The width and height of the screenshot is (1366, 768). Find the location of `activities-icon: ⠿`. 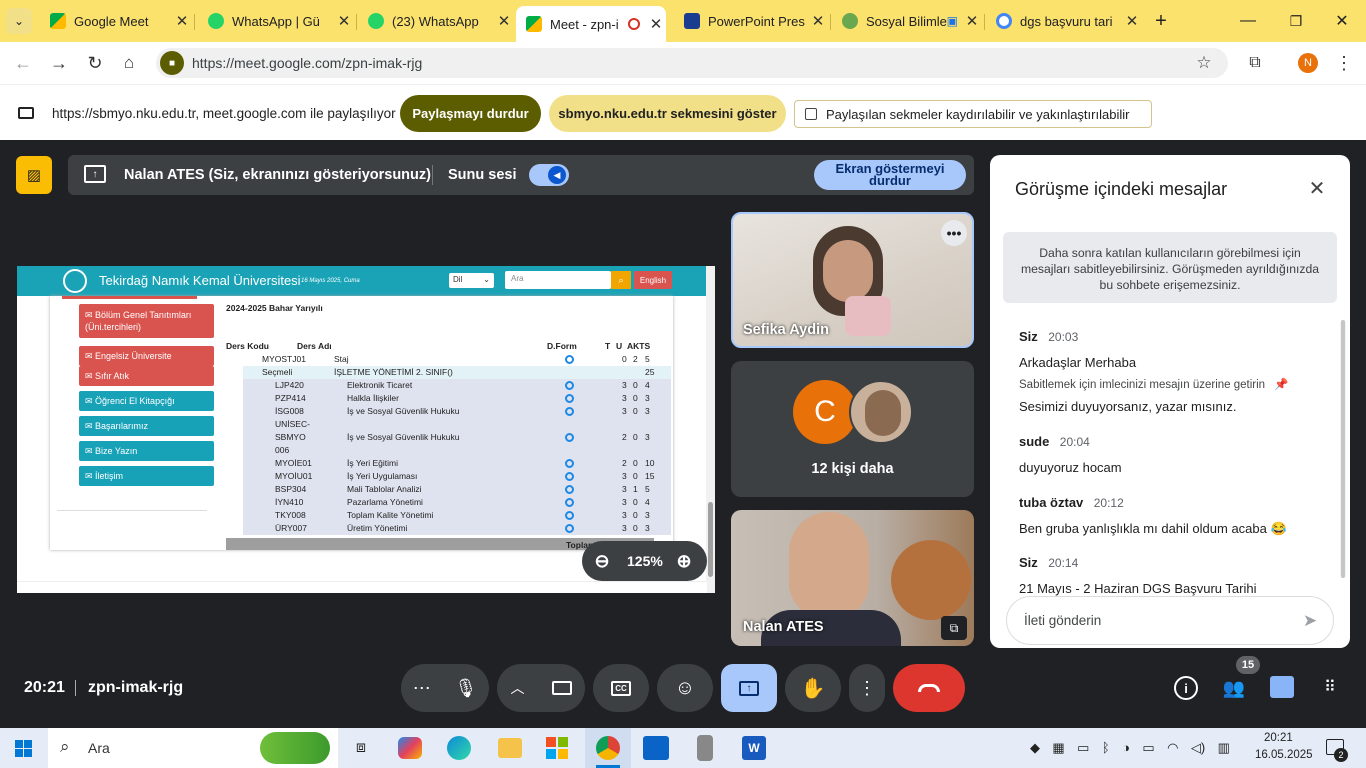

activities-icon: ⠿ is located at coordinates (1330, 687).